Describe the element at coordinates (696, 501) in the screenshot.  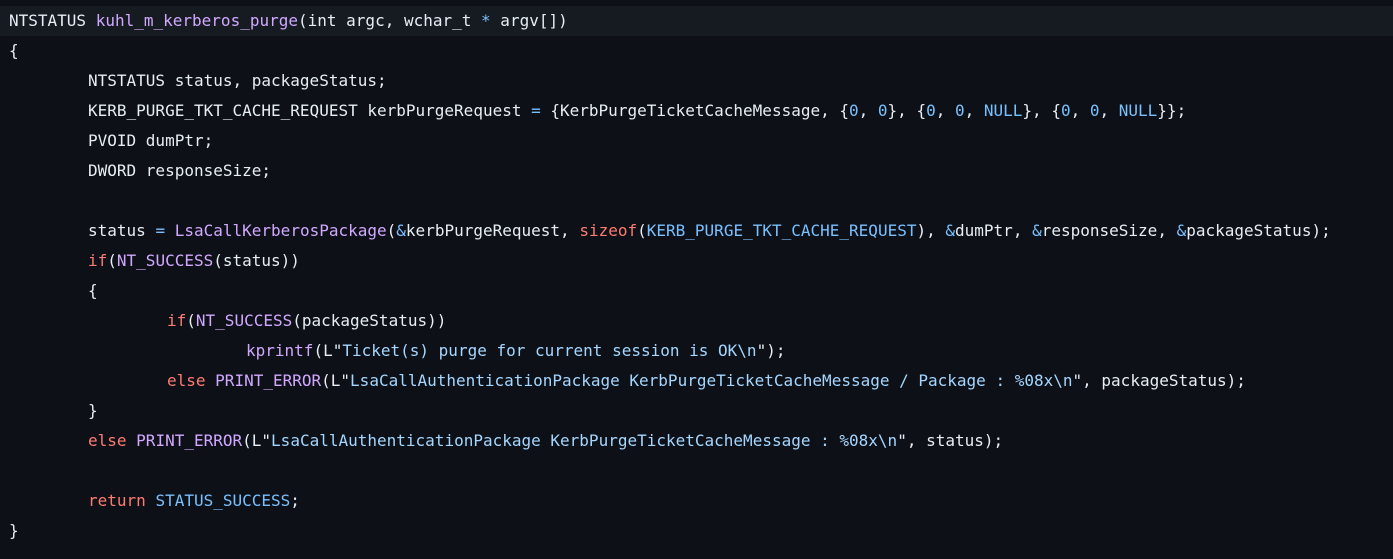
I see `code-line: return STATUS_SUCCESS;` at that location.